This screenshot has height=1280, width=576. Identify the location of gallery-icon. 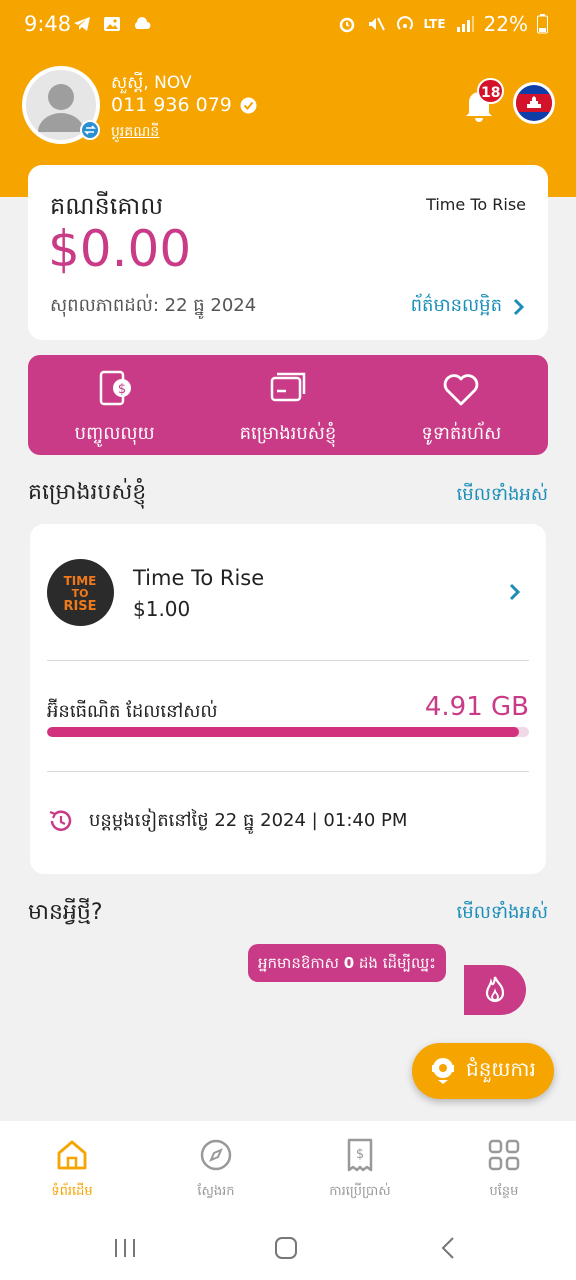
(112, 24).